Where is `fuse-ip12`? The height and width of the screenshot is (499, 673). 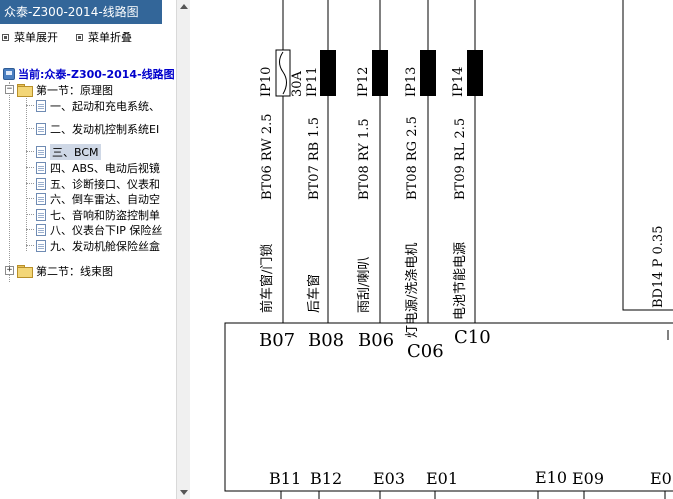
fuse-ip12 is located at coordinates (380, 73).